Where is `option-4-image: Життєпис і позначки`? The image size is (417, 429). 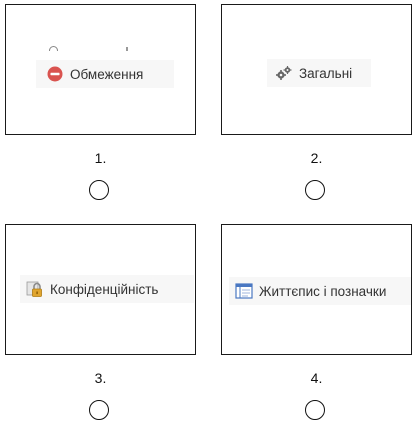
option-4-image: Життєпис і позначки is located at coordinates (316, 289).